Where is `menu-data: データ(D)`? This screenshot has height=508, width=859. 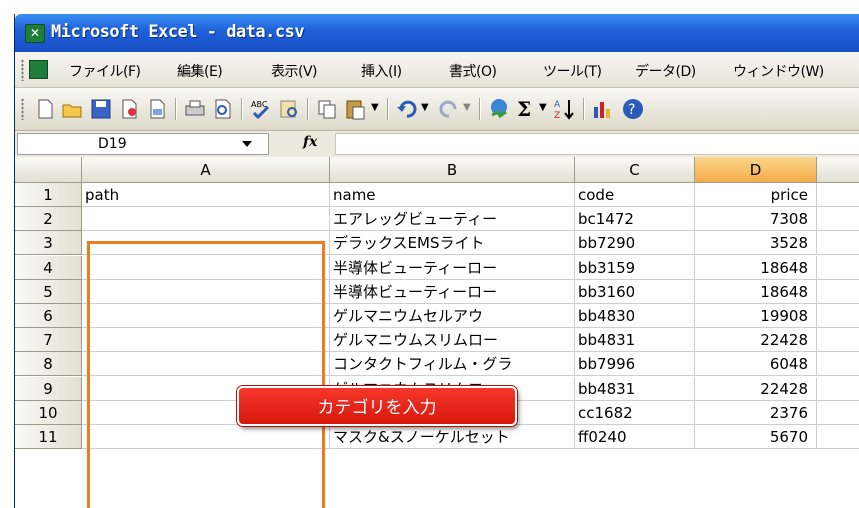
menu-data: データ(D) is located at coordinates (665, 71).